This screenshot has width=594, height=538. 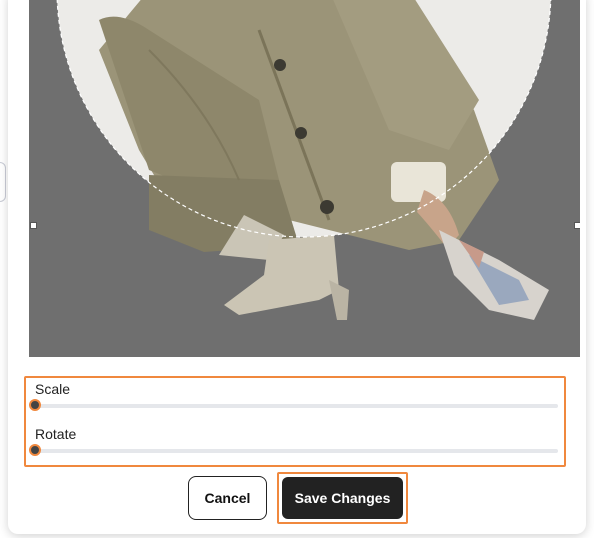 What do you see at coordinates (296, 451) in the screenshot?
I see `rotate-slider-track` at bounding box center [296, 451].